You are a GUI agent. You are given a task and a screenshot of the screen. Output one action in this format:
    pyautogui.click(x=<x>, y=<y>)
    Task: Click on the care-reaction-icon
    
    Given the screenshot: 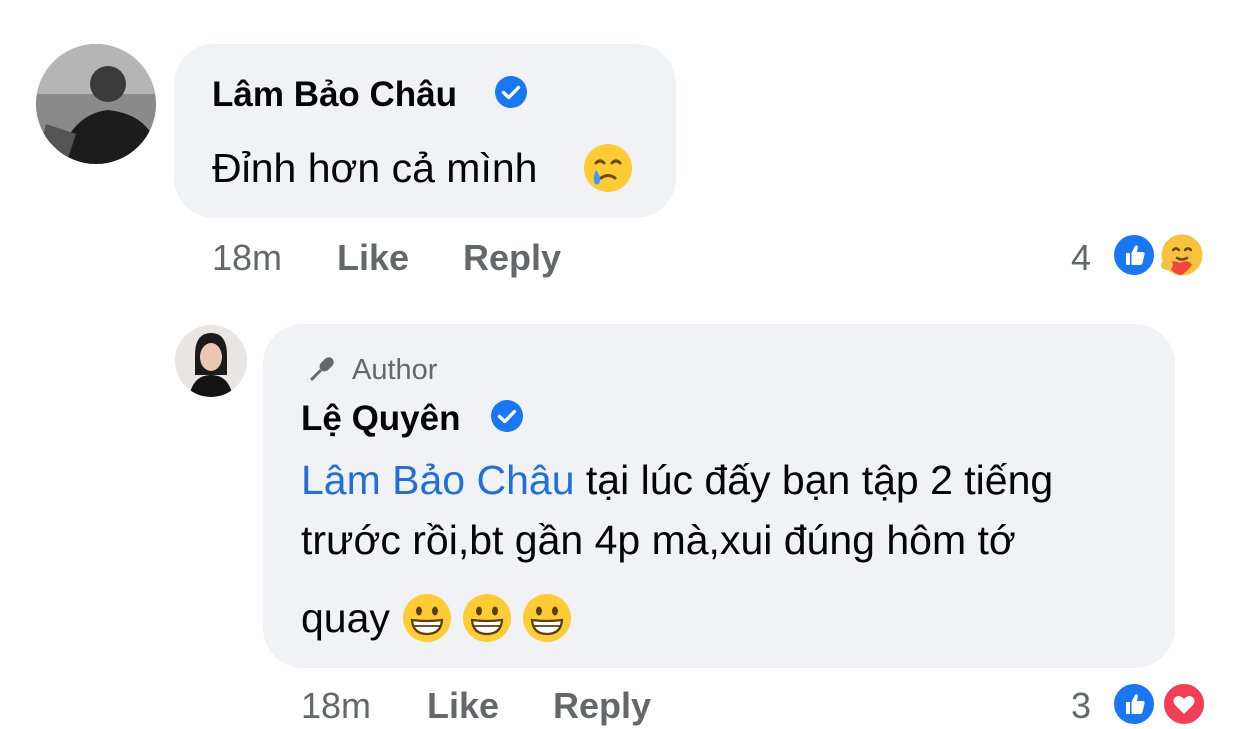 What is the action you would take?
    pyautogui.click(x=1182, y=255)
    